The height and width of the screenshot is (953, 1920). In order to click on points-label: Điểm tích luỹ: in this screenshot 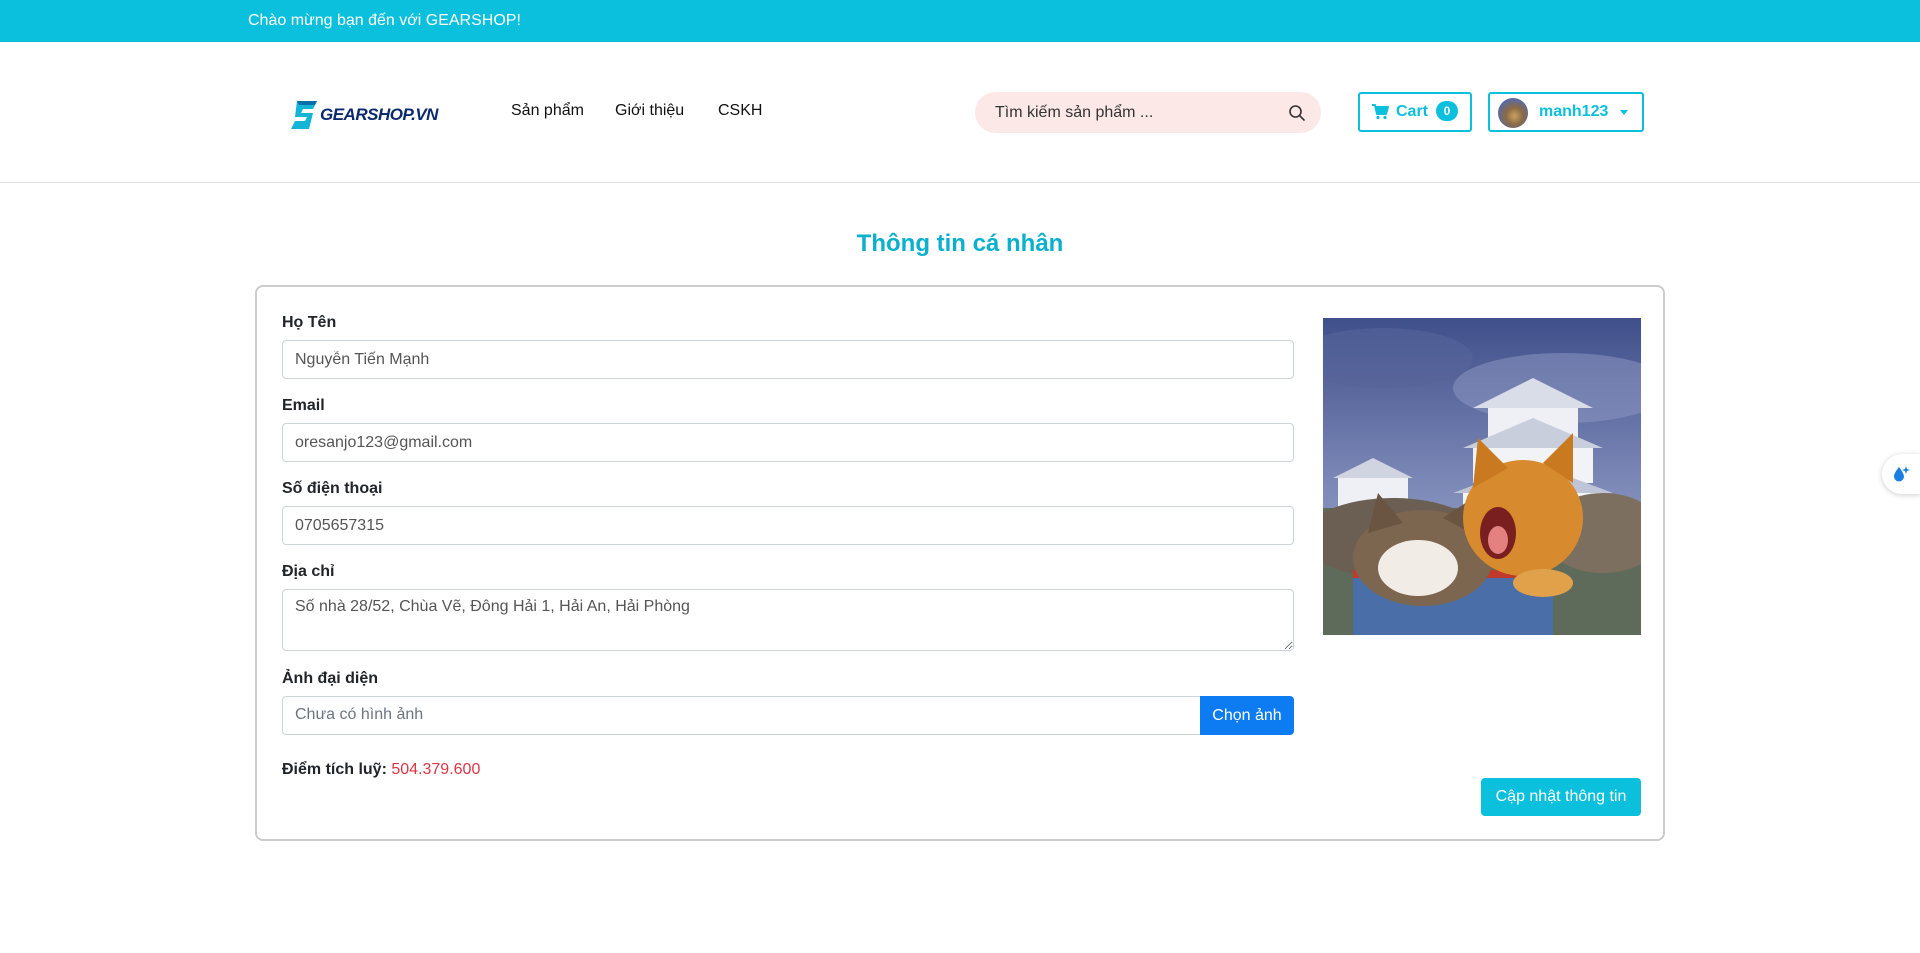, I will do `click(334, 769)`.